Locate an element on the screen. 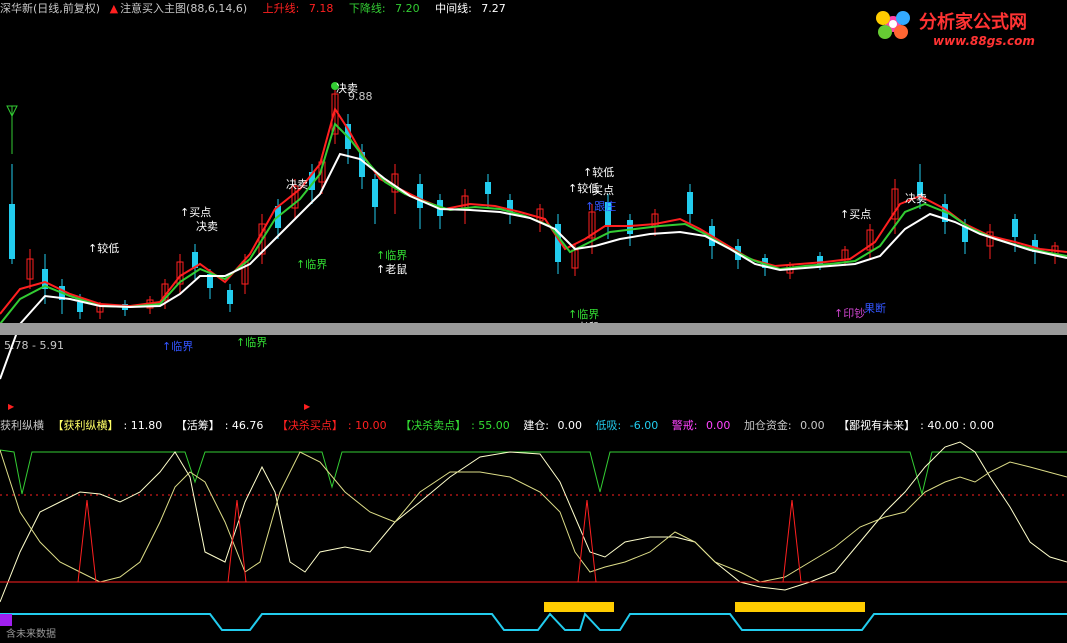  signal-label: ↑老鼠 is located at coordinates (392, 269).